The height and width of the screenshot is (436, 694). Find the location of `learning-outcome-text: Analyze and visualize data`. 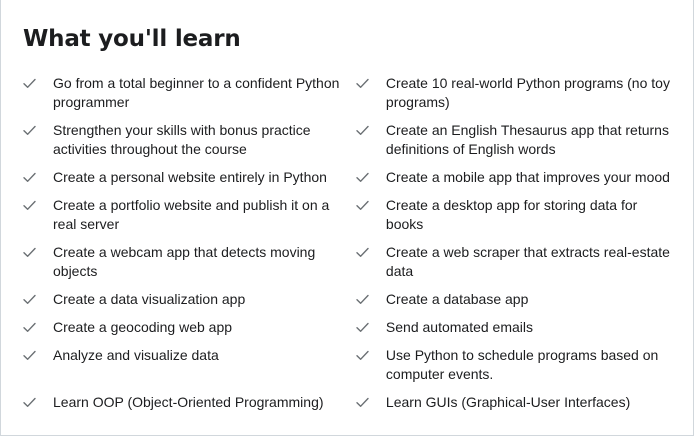

learning-outcome-text: Analyze and visualize data is located at coordinates (136, 355).